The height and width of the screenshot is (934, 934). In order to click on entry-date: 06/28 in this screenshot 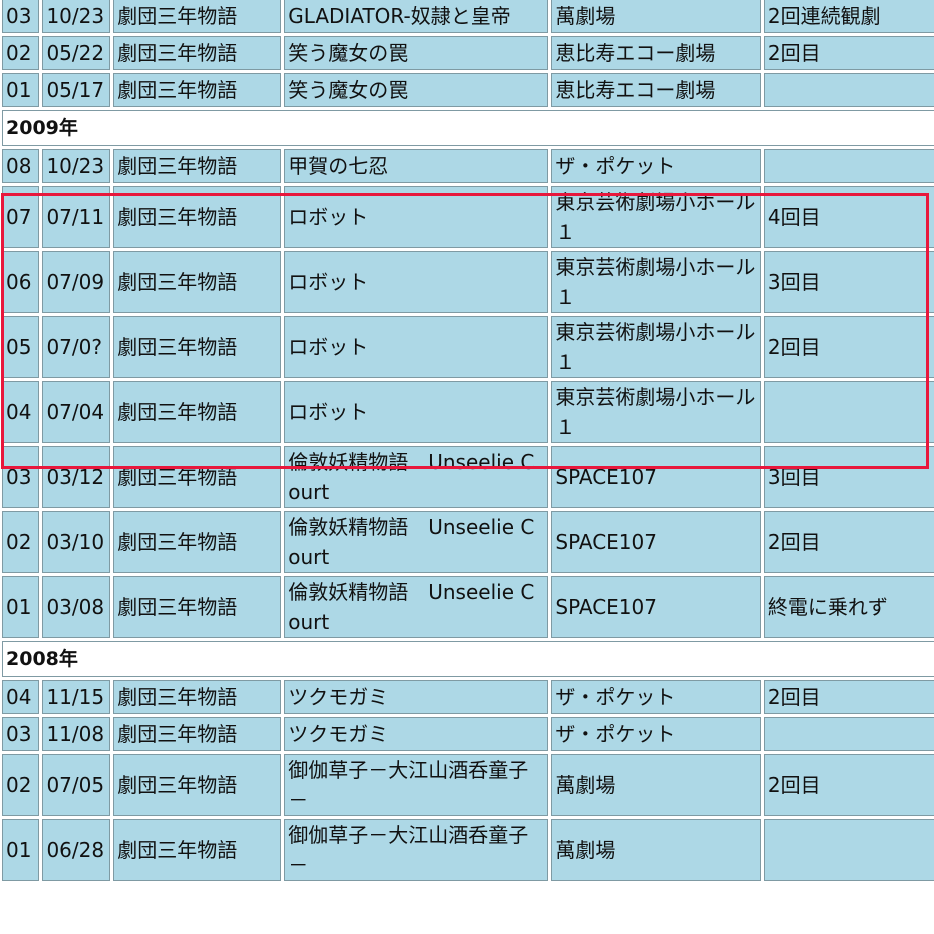, I will do `click(76, 850)`.